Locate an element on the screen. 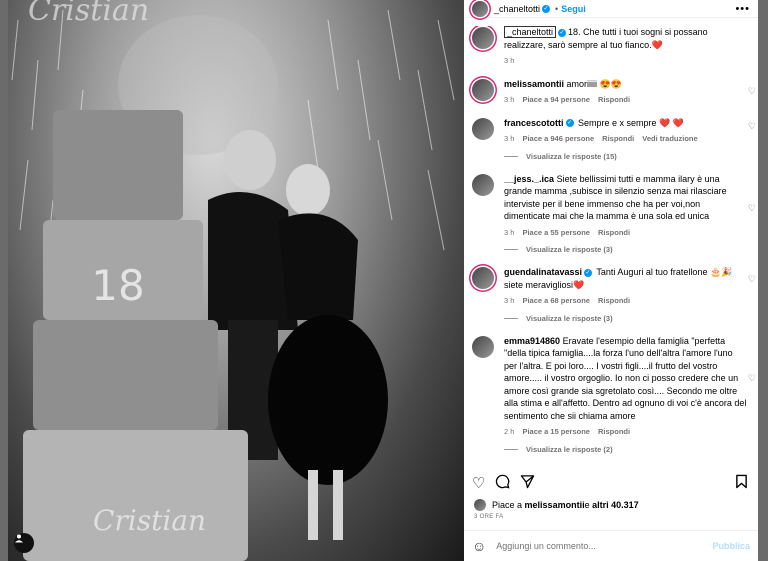  caption-avatar is located at coordinates (483, 38).